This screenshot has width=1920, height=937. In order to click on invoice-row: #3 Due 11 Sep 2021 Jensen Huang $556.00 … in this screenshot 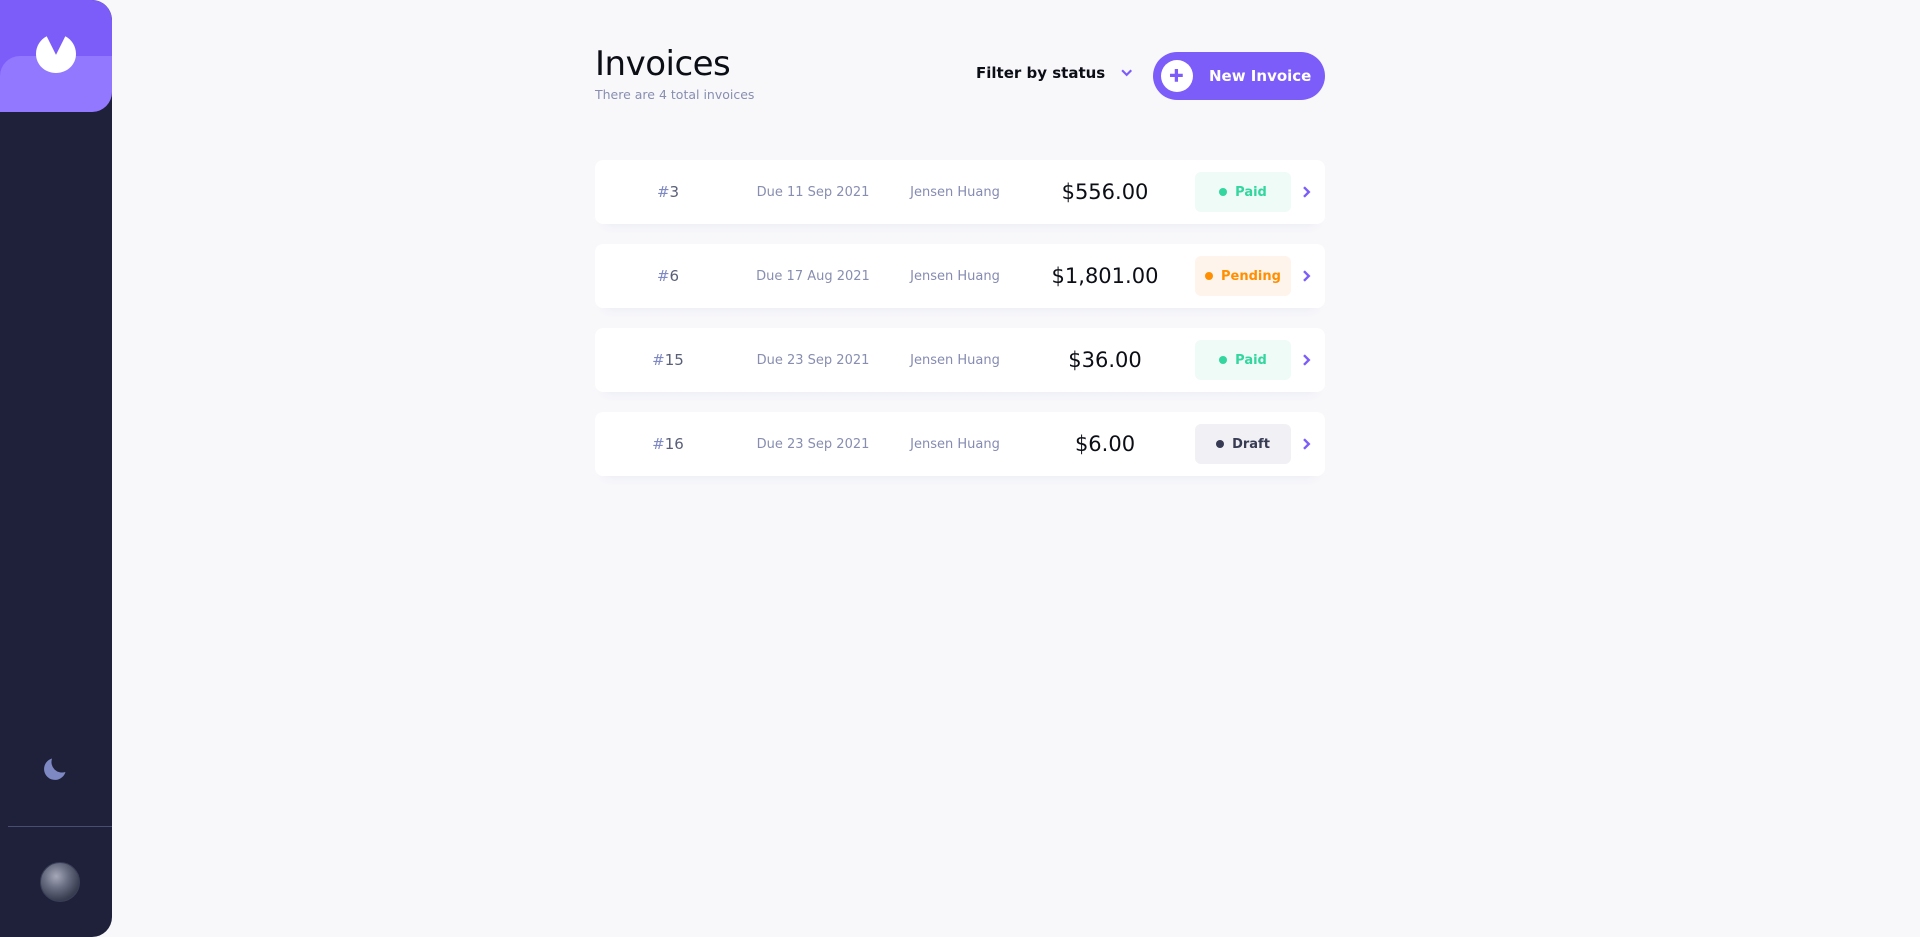, I will do `click(960, 192)`.